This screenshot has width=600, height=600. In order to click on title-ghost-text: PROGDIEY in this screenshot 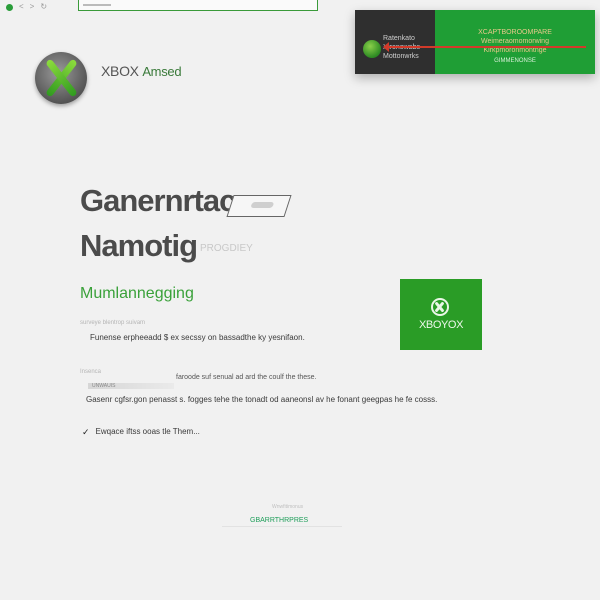, I will do `click(226, 248)`.